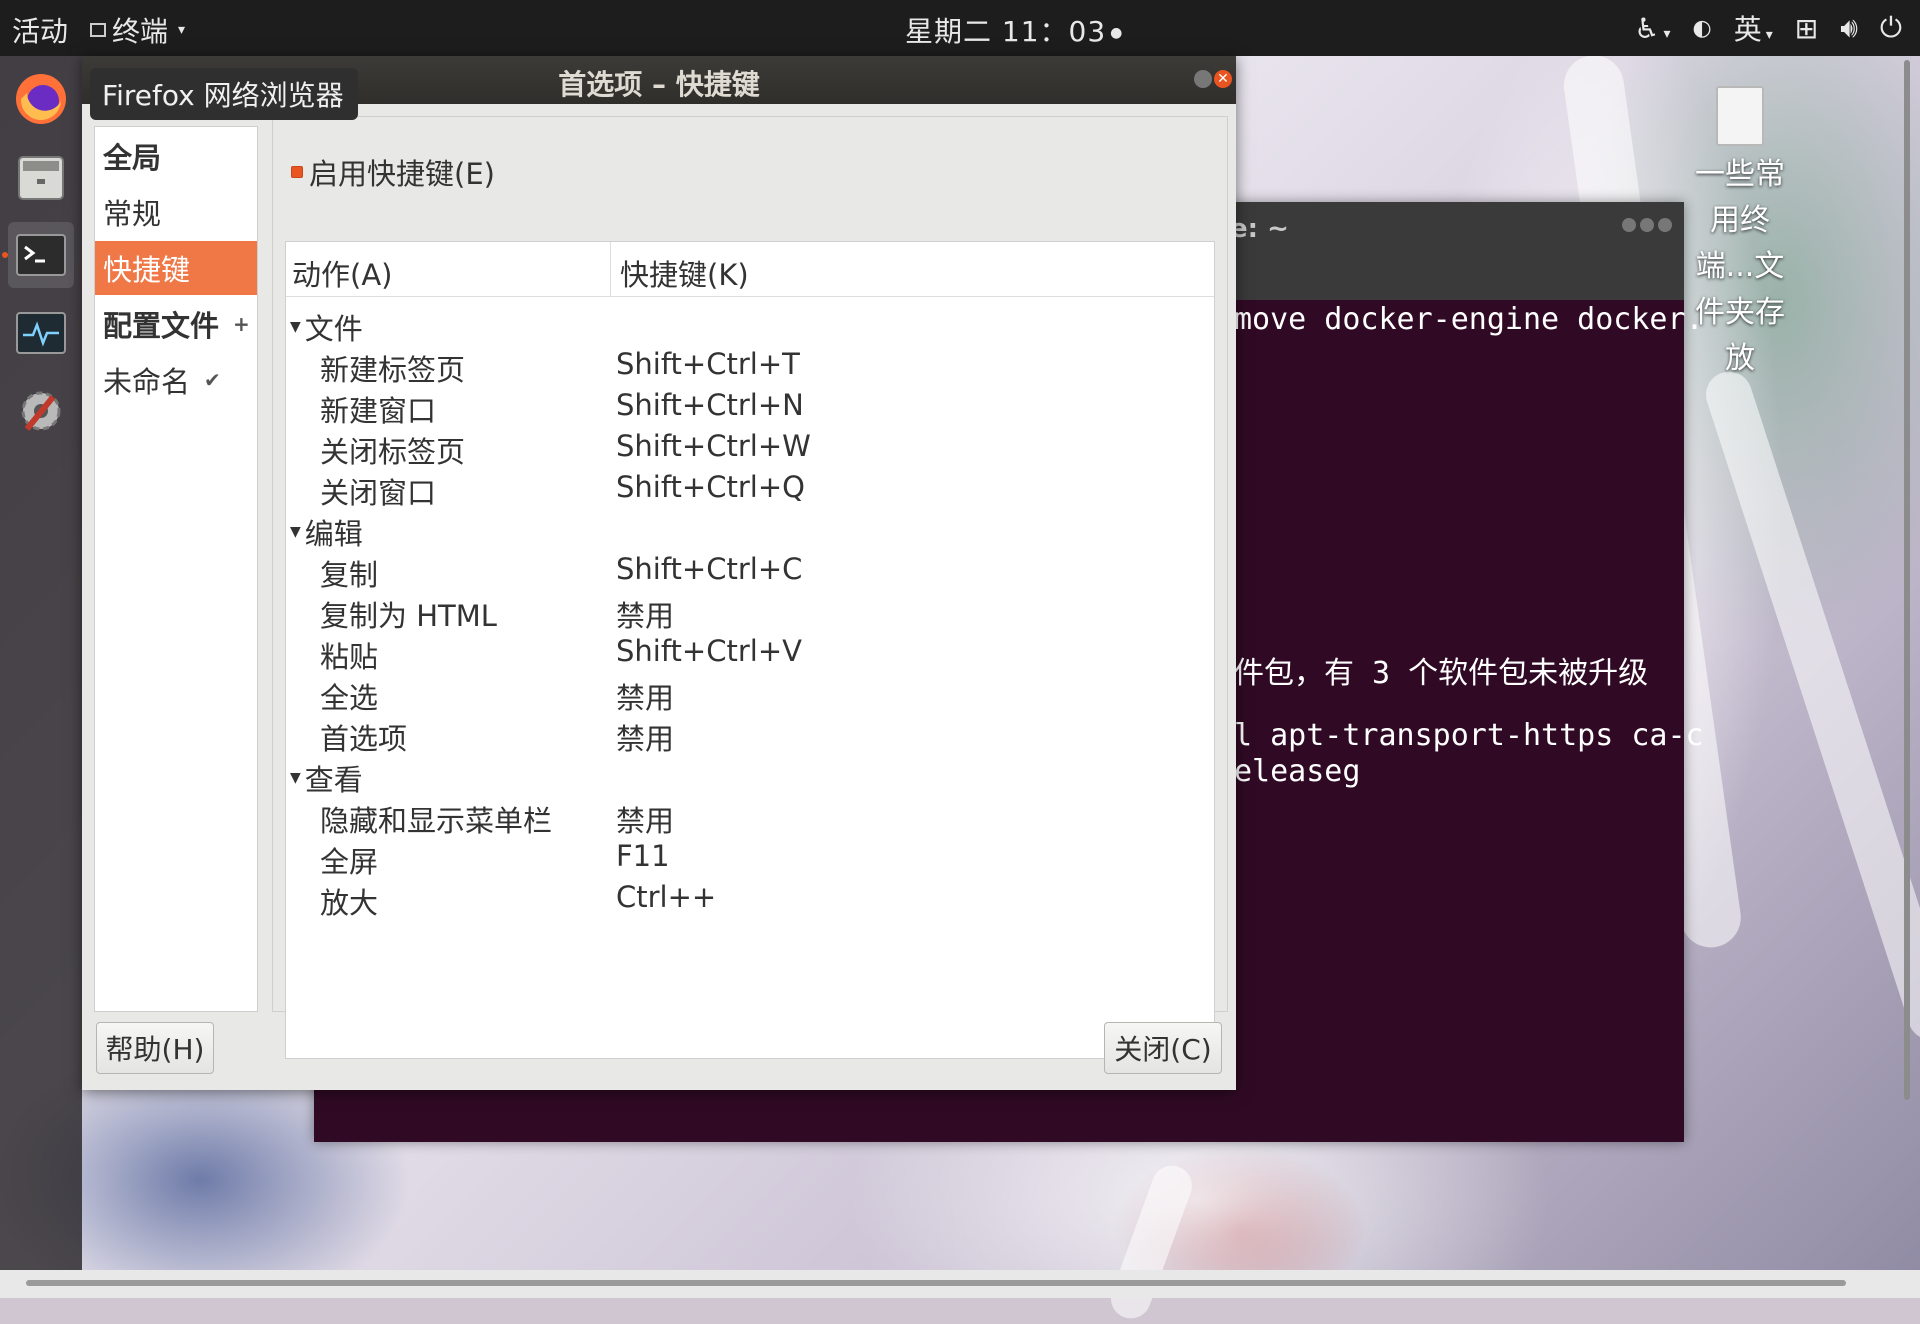 The width and height of the screenshot is (1920, 1324). I want to click on terminal-line: move docker-engine docker., so click(1469, 319).